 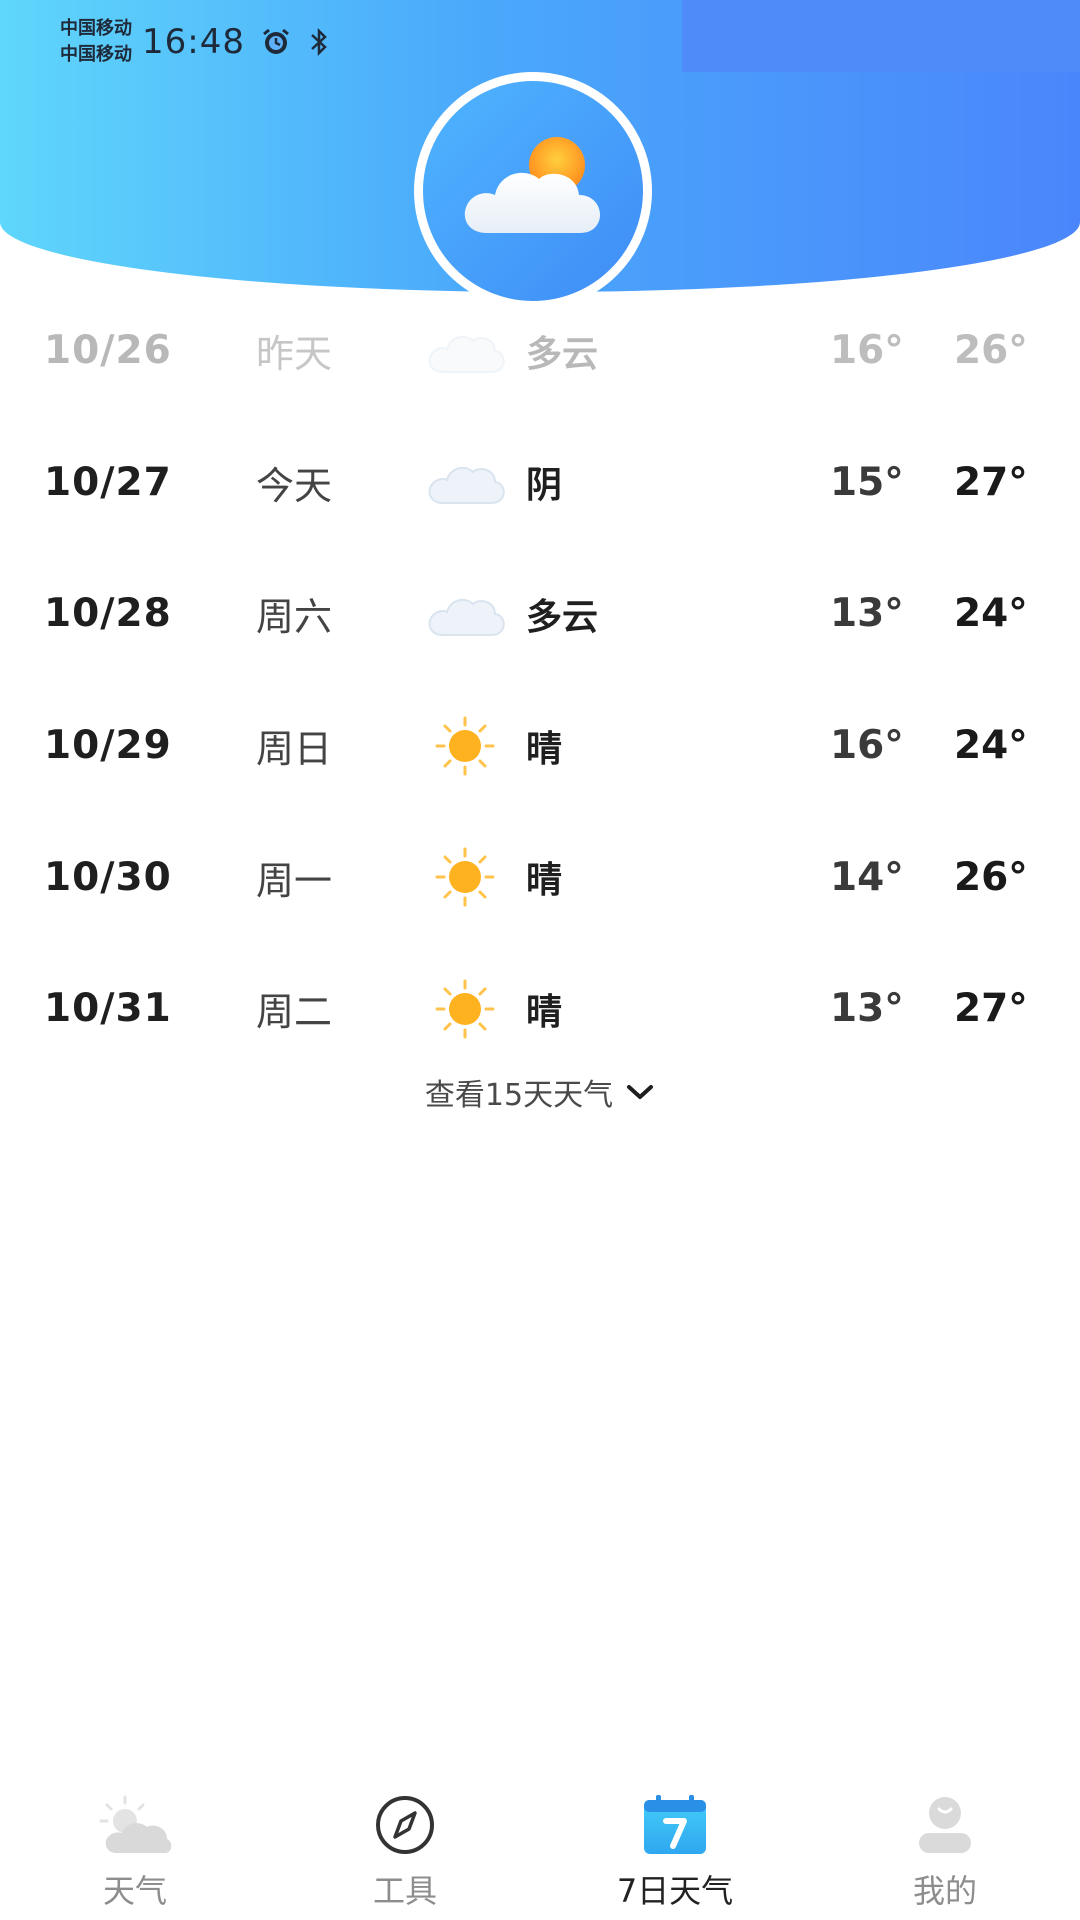 I want to click on nav-label: 天气, so click(x=134, y=1891).